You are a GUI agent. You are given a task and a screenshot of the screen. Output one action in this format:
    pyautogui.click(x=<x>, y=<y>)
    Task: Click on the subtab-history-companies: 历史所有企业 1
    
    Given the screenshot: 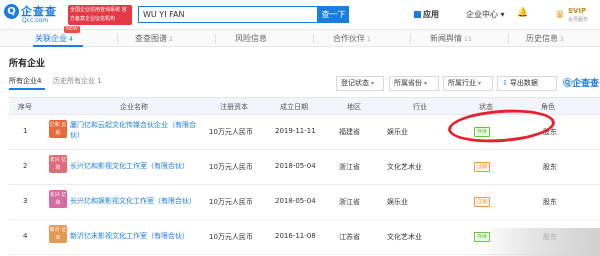 What is the action you would take?
    pyautogui.click(x=77, y=81)
    